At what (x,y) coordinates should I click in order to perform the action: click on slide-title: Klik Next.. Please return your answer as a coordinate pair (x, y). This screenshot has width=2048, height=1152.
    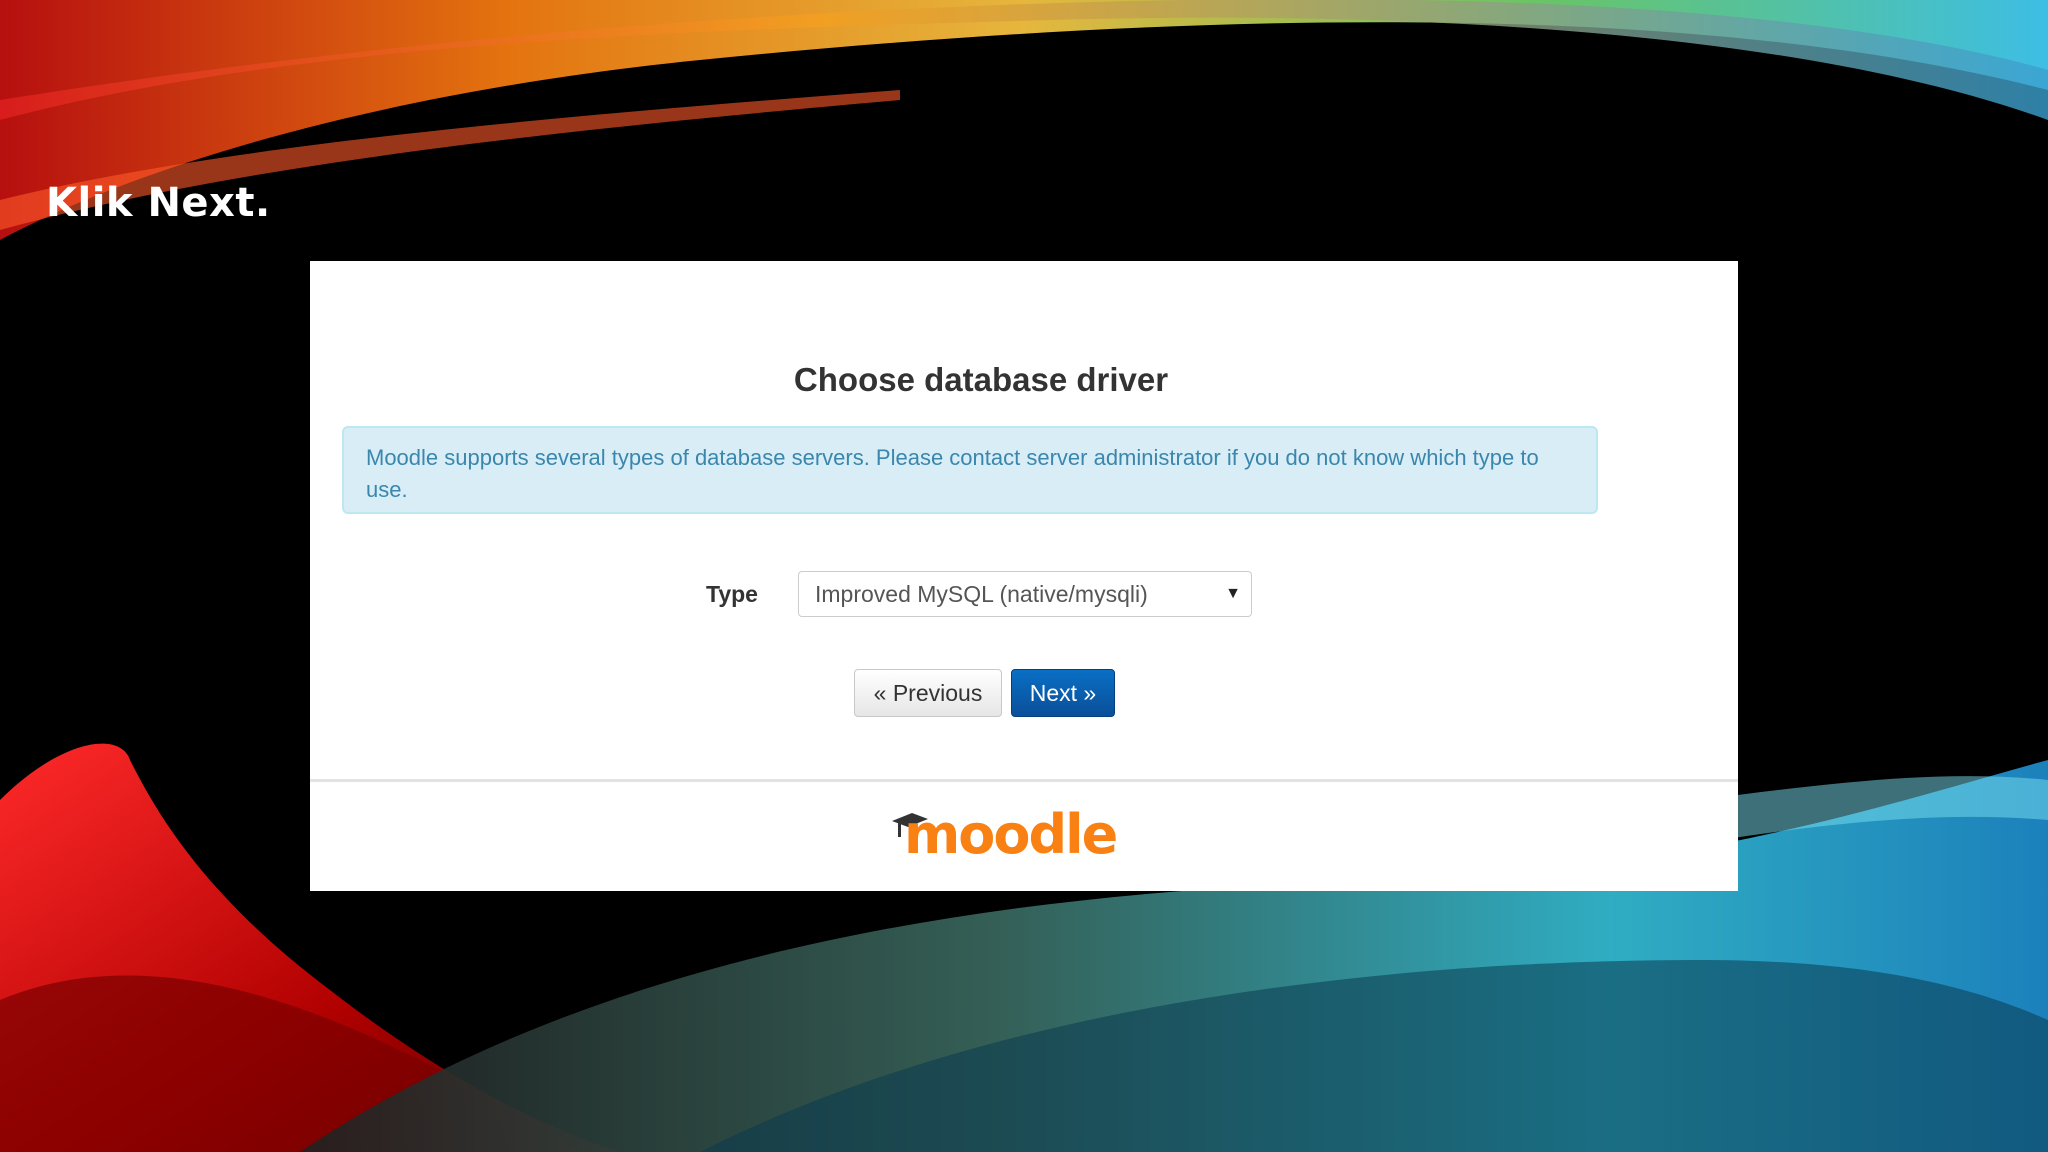
    Looking at the image, I should click on (158, 203).